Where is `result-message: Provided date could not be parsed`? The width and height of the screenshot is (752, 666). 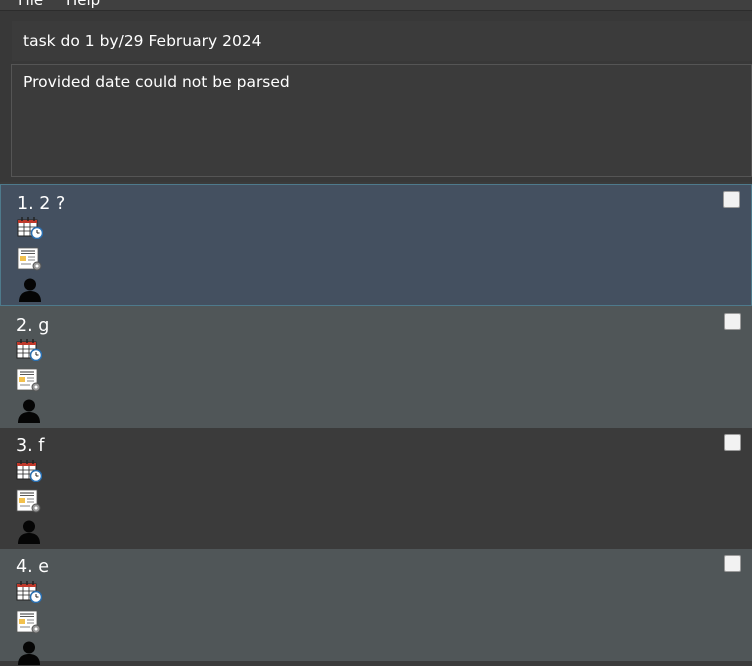
result-message: Provided date could not be parsed is located at coordinates (156, 82).